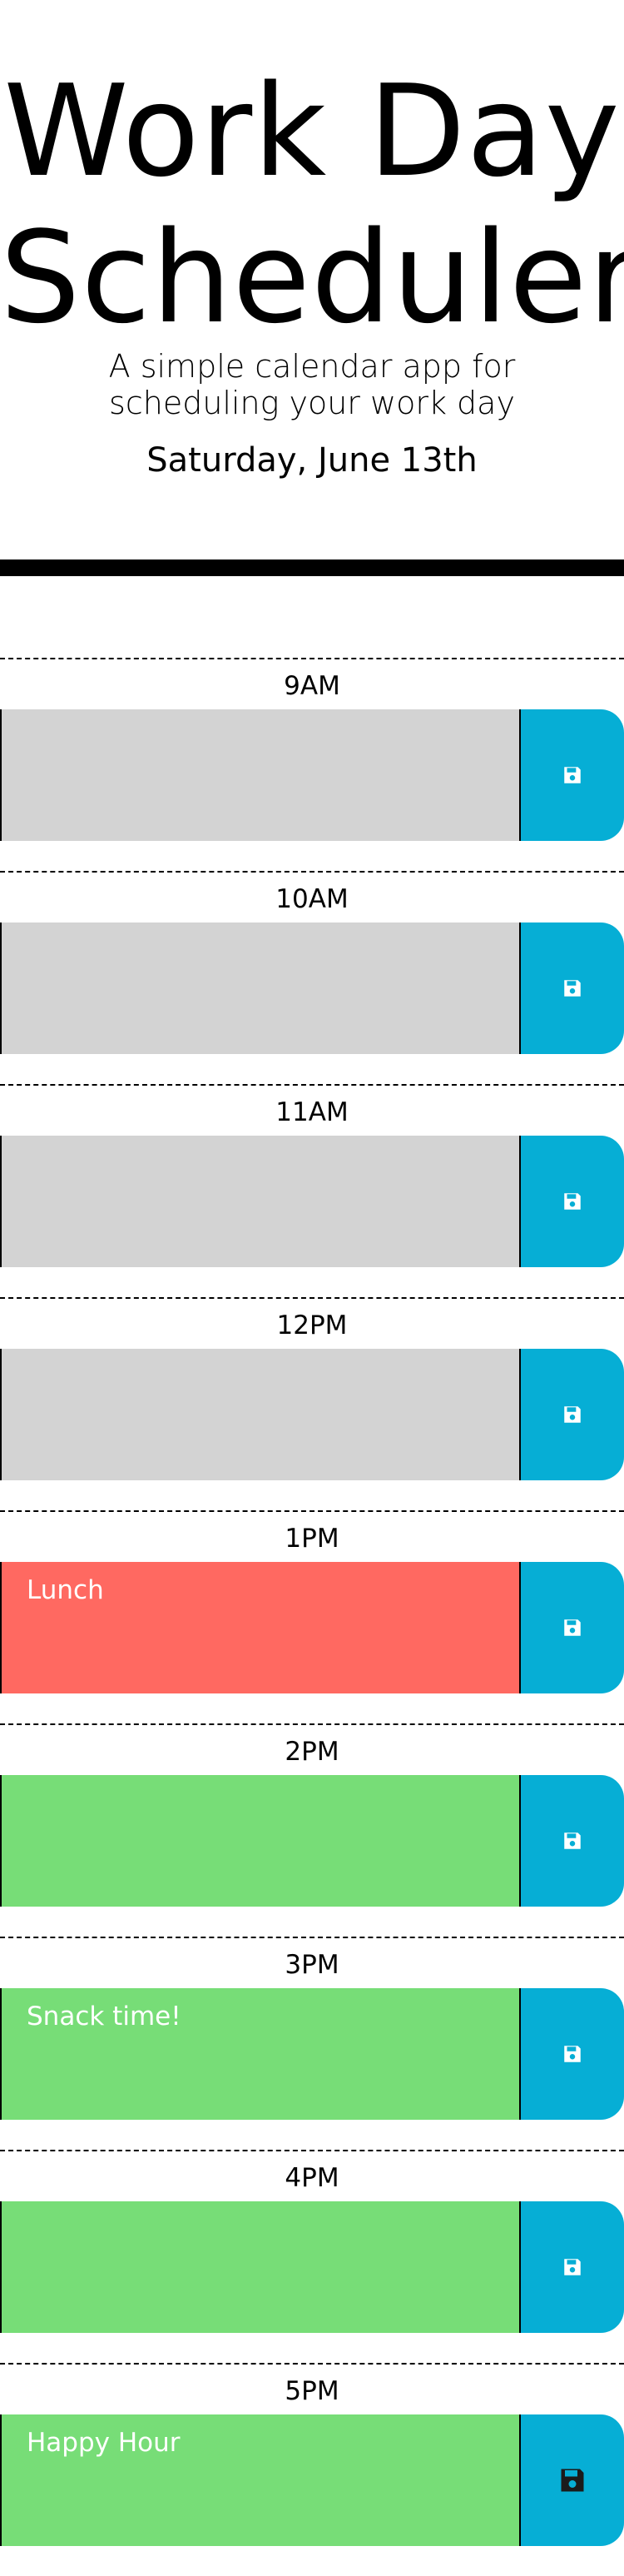 The height and width of the screenshot is (2576, 624). What do you see at coordinates (312, 2391) in the screenshot?
I see `hour-label: 5PM` at bounding box center [312, 2391].